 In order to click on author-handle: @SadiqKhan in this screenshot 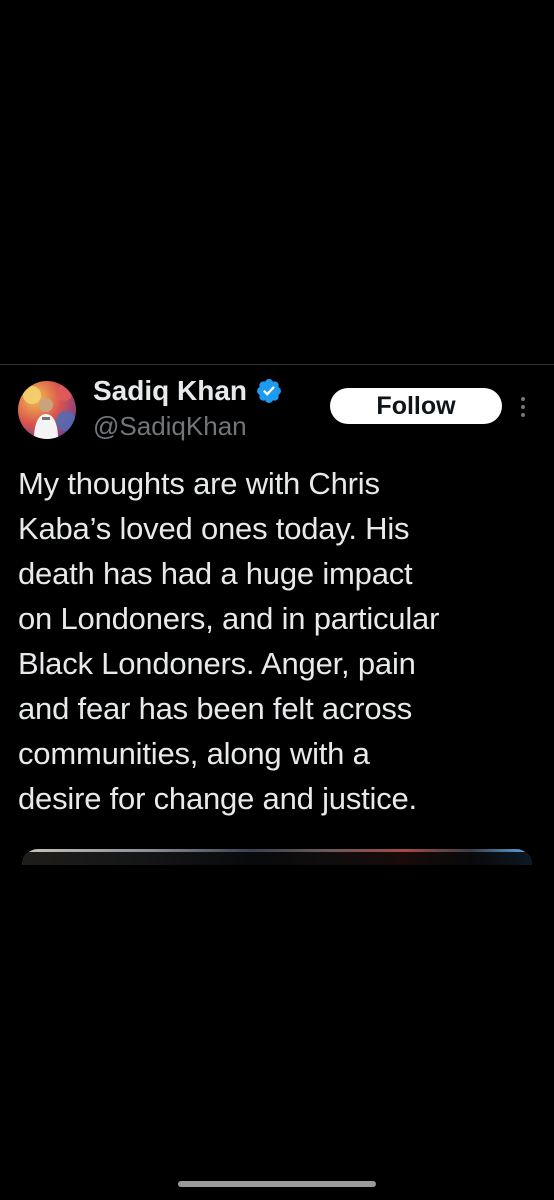, I will do `click(170, 426)`.